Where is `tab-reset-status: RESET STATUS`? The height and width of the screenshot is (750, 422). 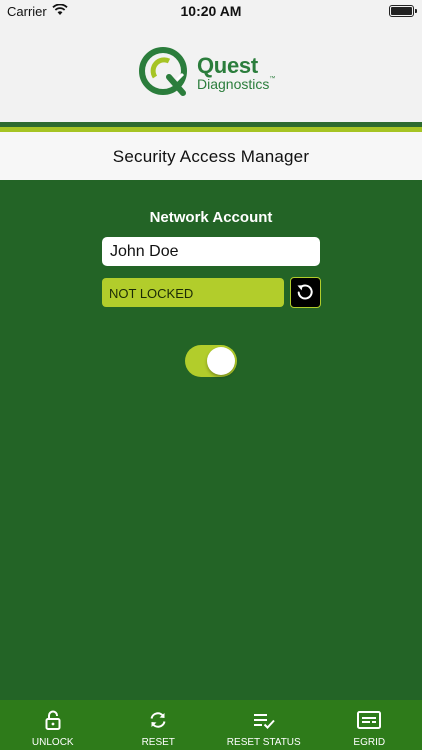 tab-reset-status: RESET STATUS is located at coordinates (264, 725).